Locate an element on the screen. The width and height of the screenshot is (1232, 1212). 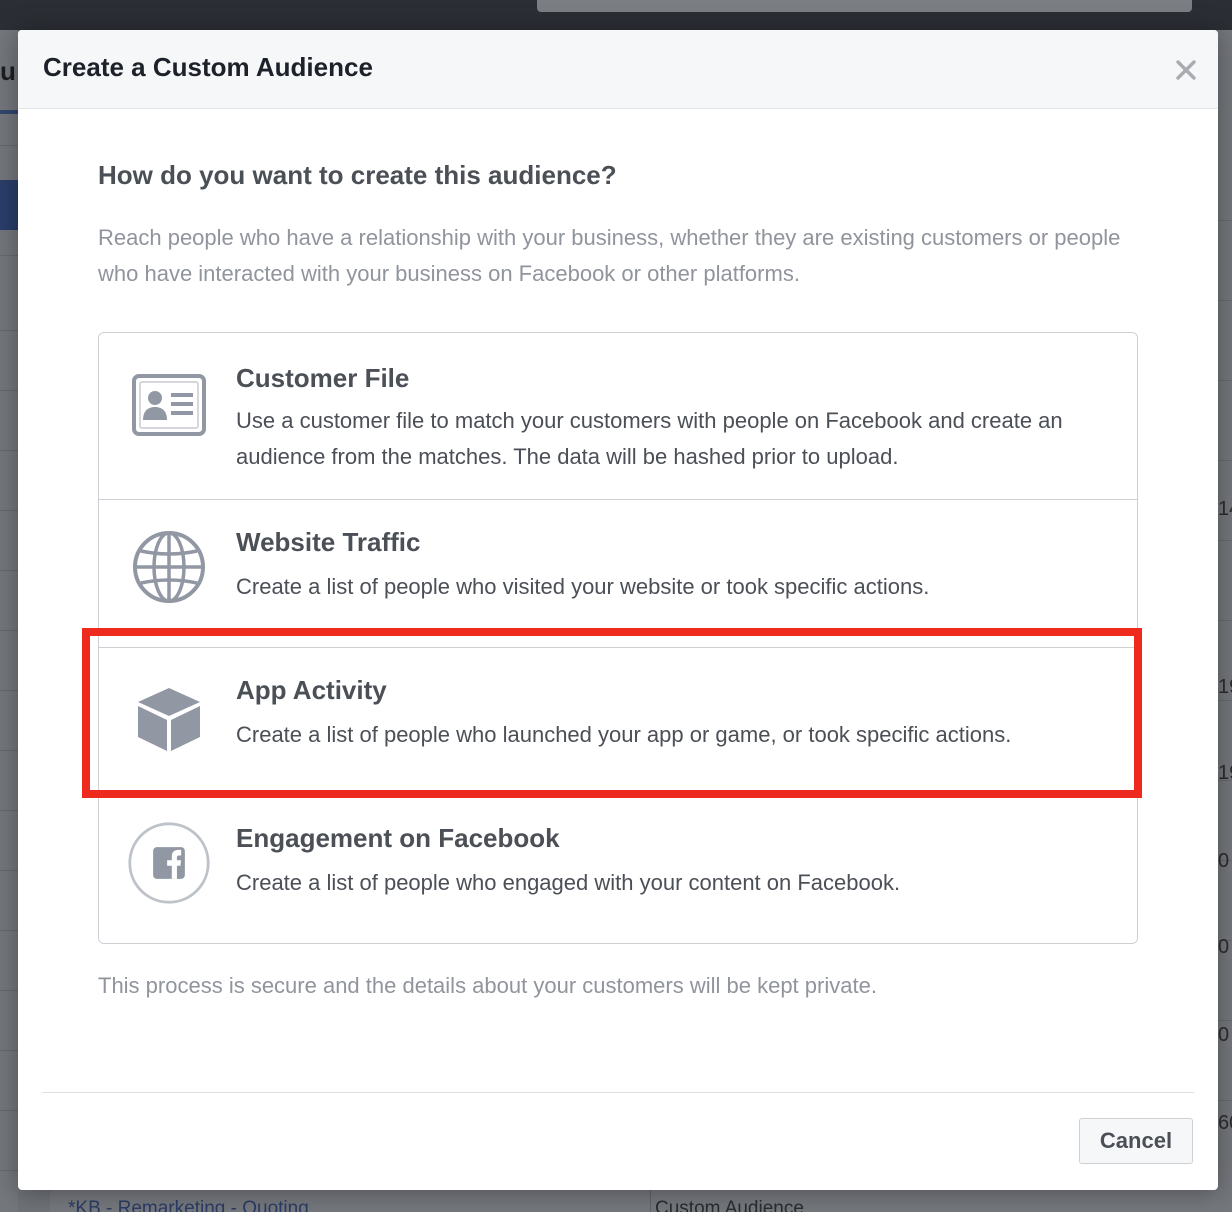
dialog-question: How do you want to create this audience? is located at coordinates (357, 175).